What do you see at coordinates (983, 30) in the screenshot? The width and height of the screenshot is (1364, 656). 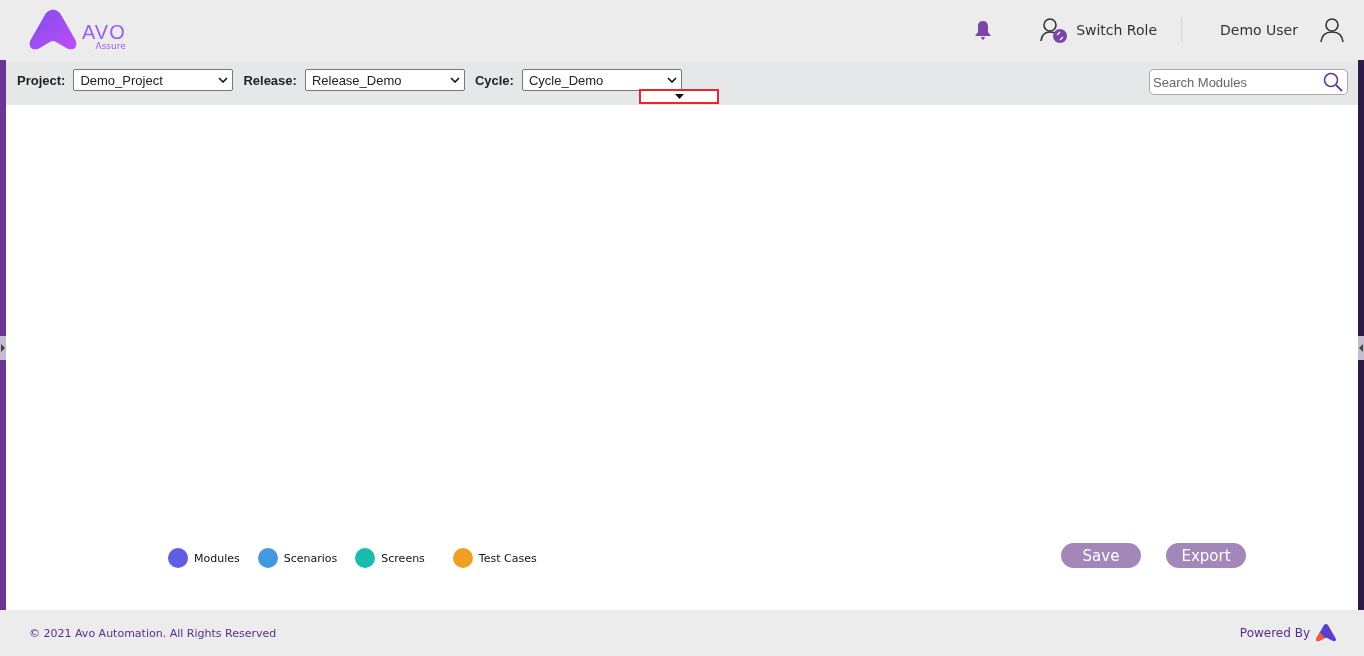 I see `bell-icon` at bounding box center [983, 30].